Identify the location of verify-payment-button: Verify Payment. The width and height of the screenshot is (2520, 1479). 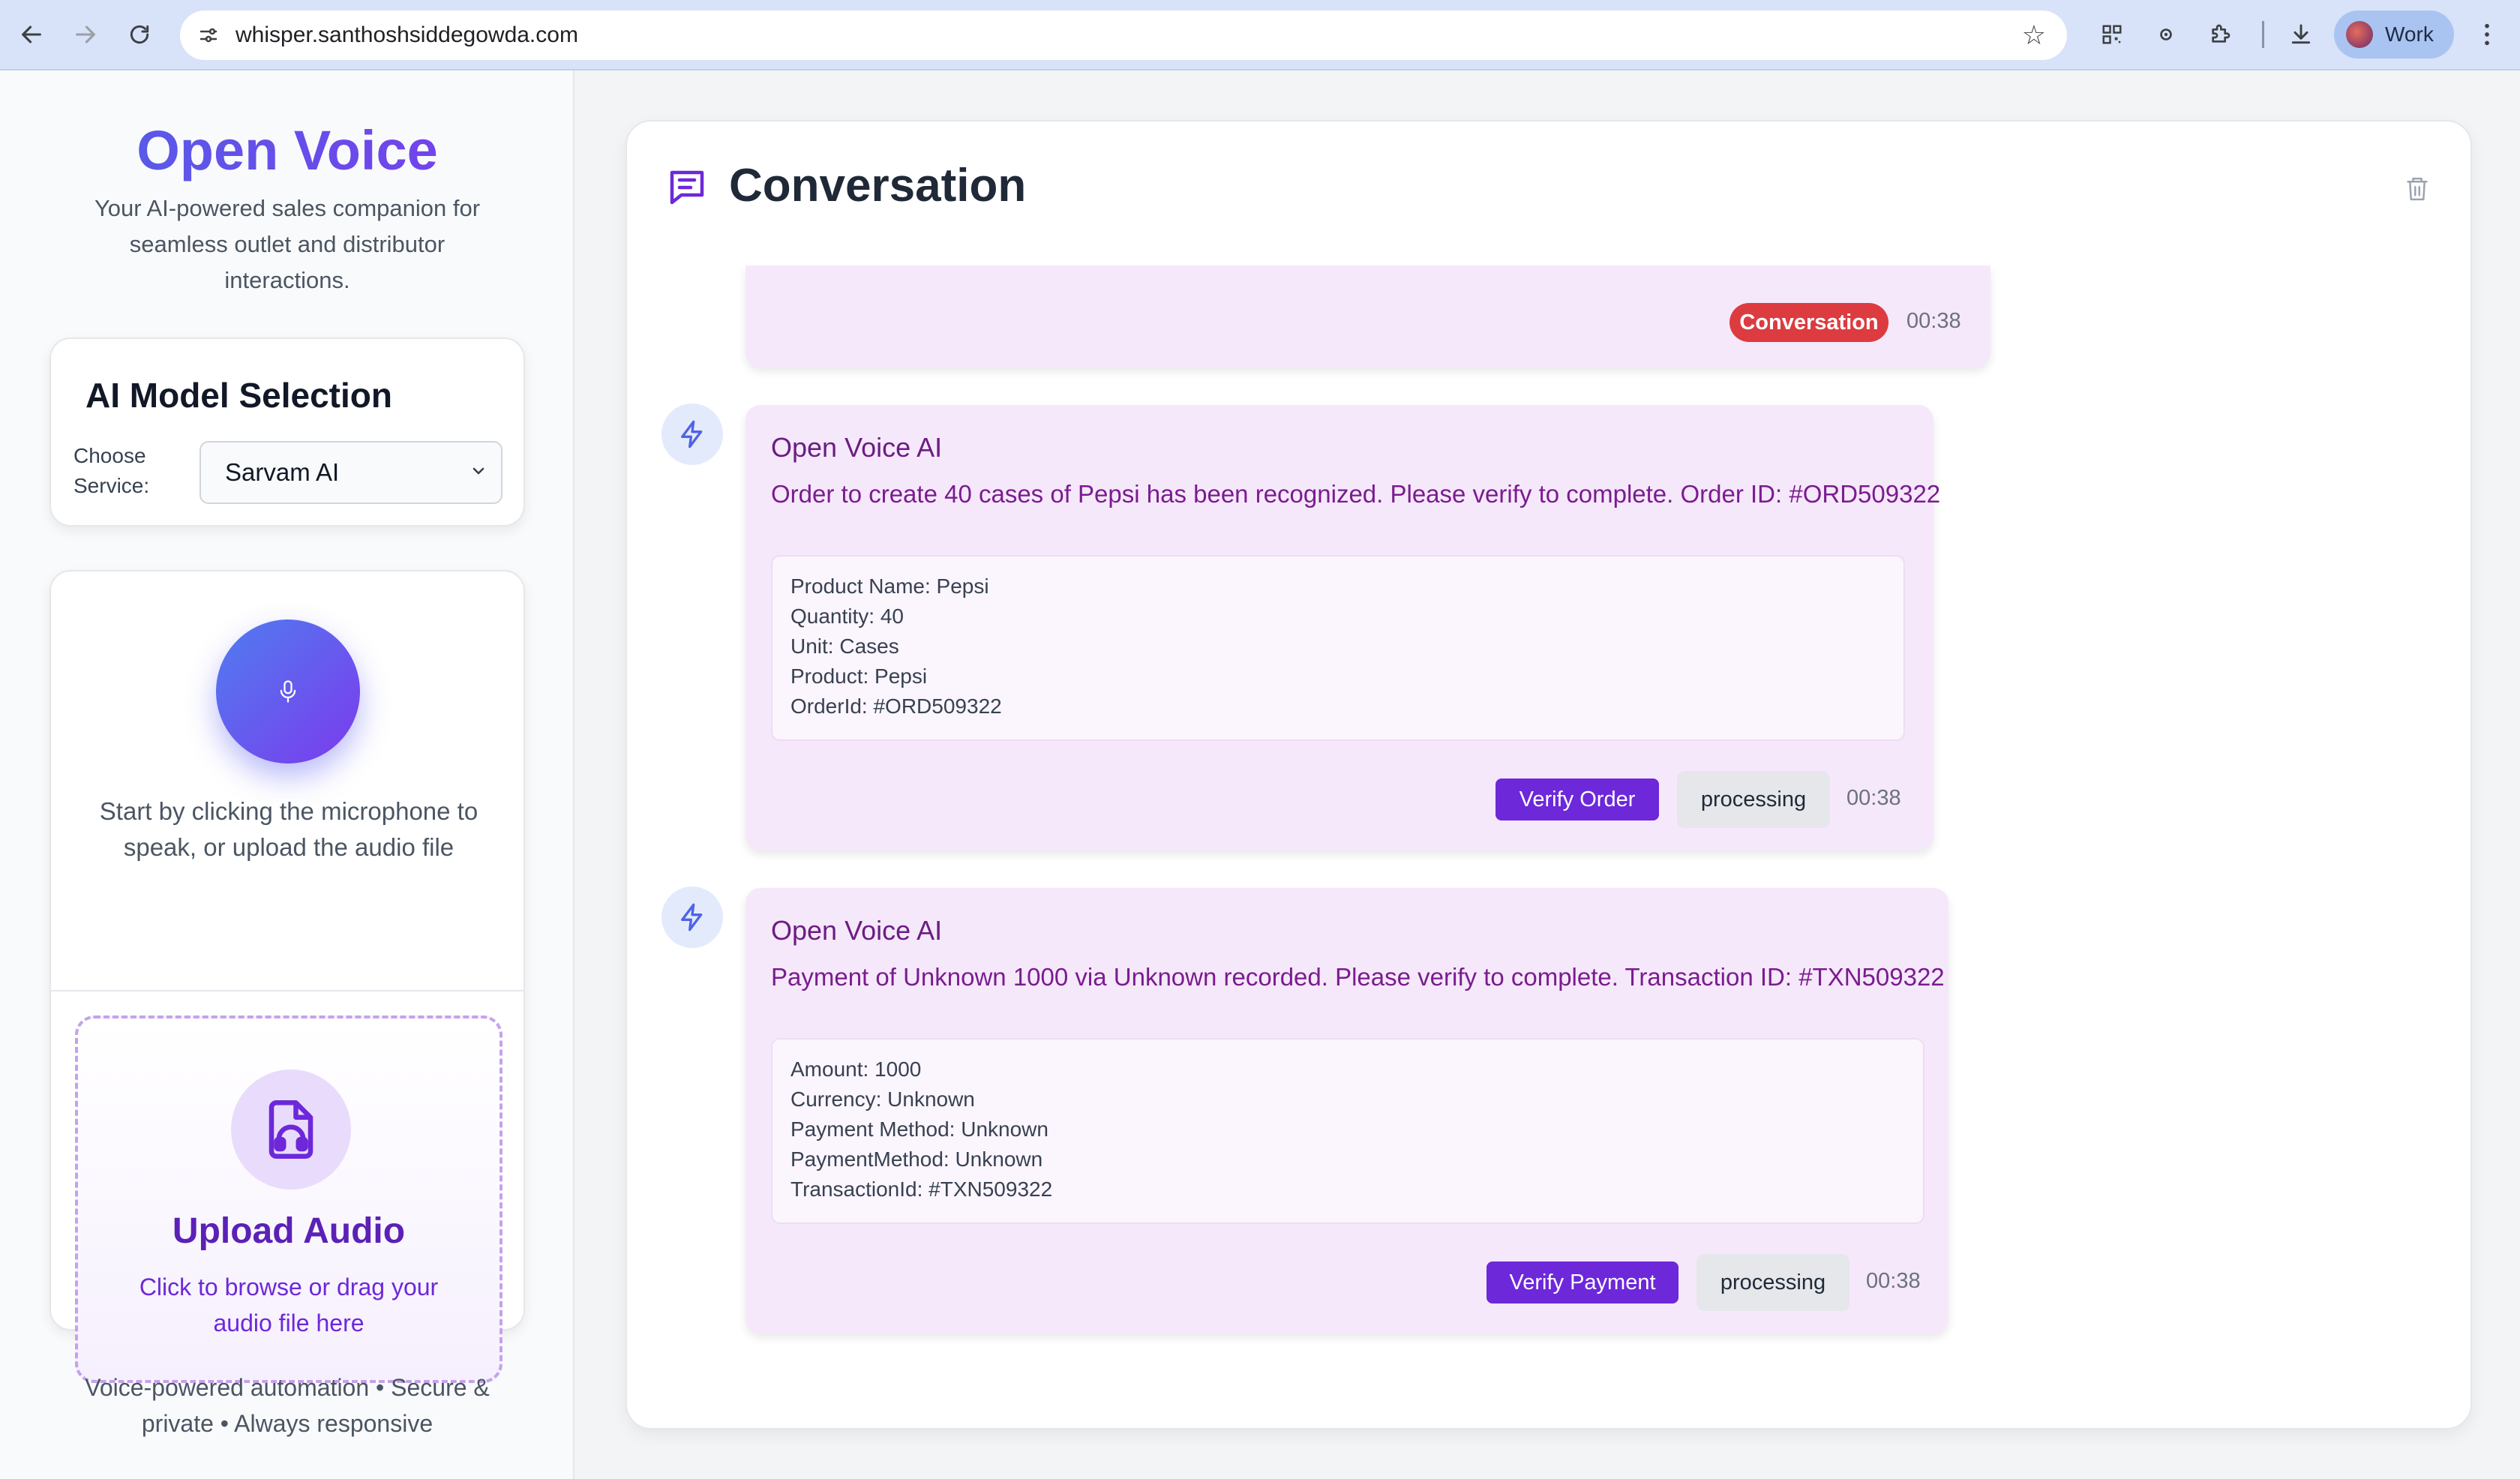
(1582, 1283).